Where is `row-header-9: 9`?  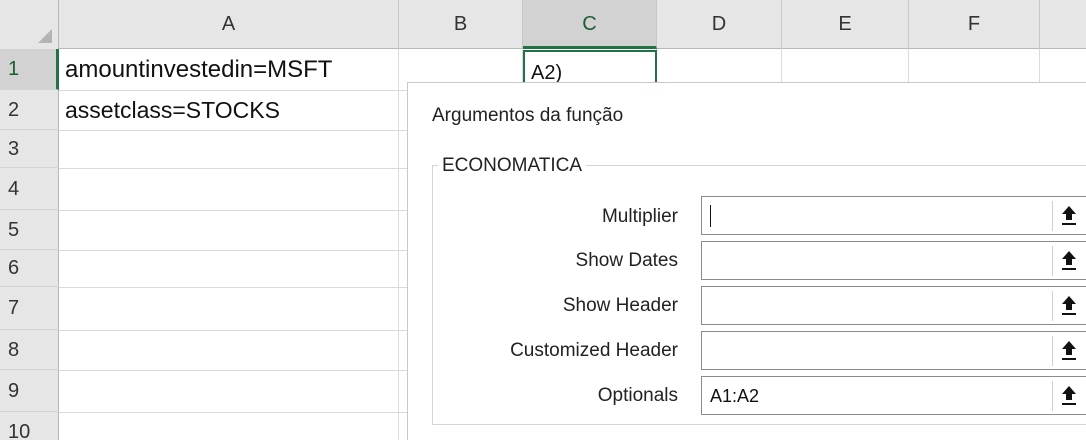
row-header-9: 9 is located at coordinates (29, 391).